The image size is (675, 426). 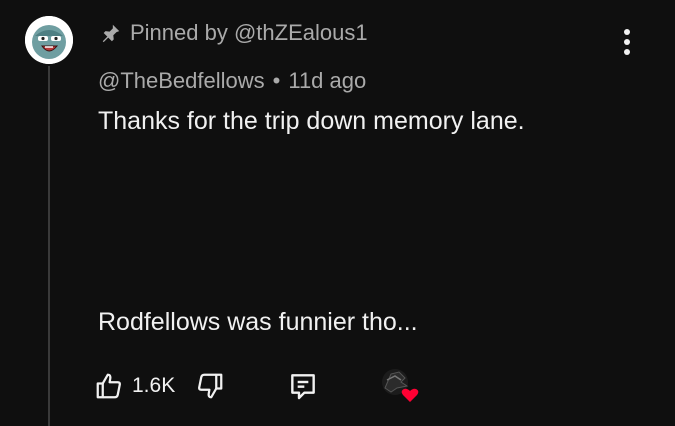 What do you see at coordinates (49, 246) in the screenshot?
I see `thread-line` at bounding box center [49, 246].